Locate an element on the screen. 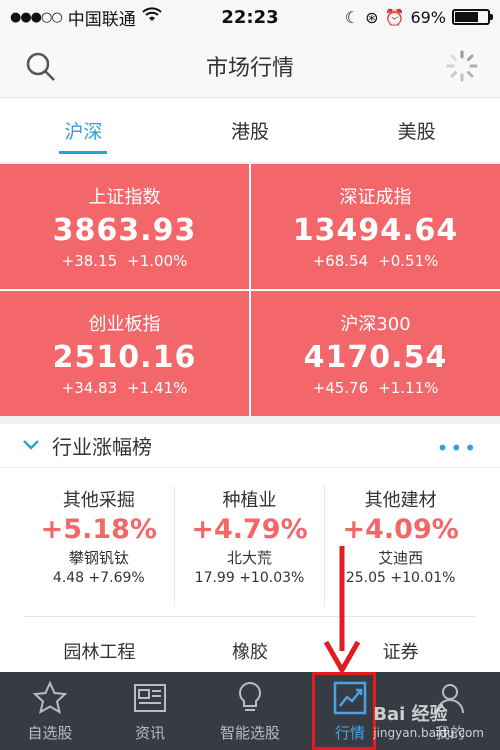 The image size is (500, 750). leading-stock: 北大荒 is located at coordinates (249, 558).